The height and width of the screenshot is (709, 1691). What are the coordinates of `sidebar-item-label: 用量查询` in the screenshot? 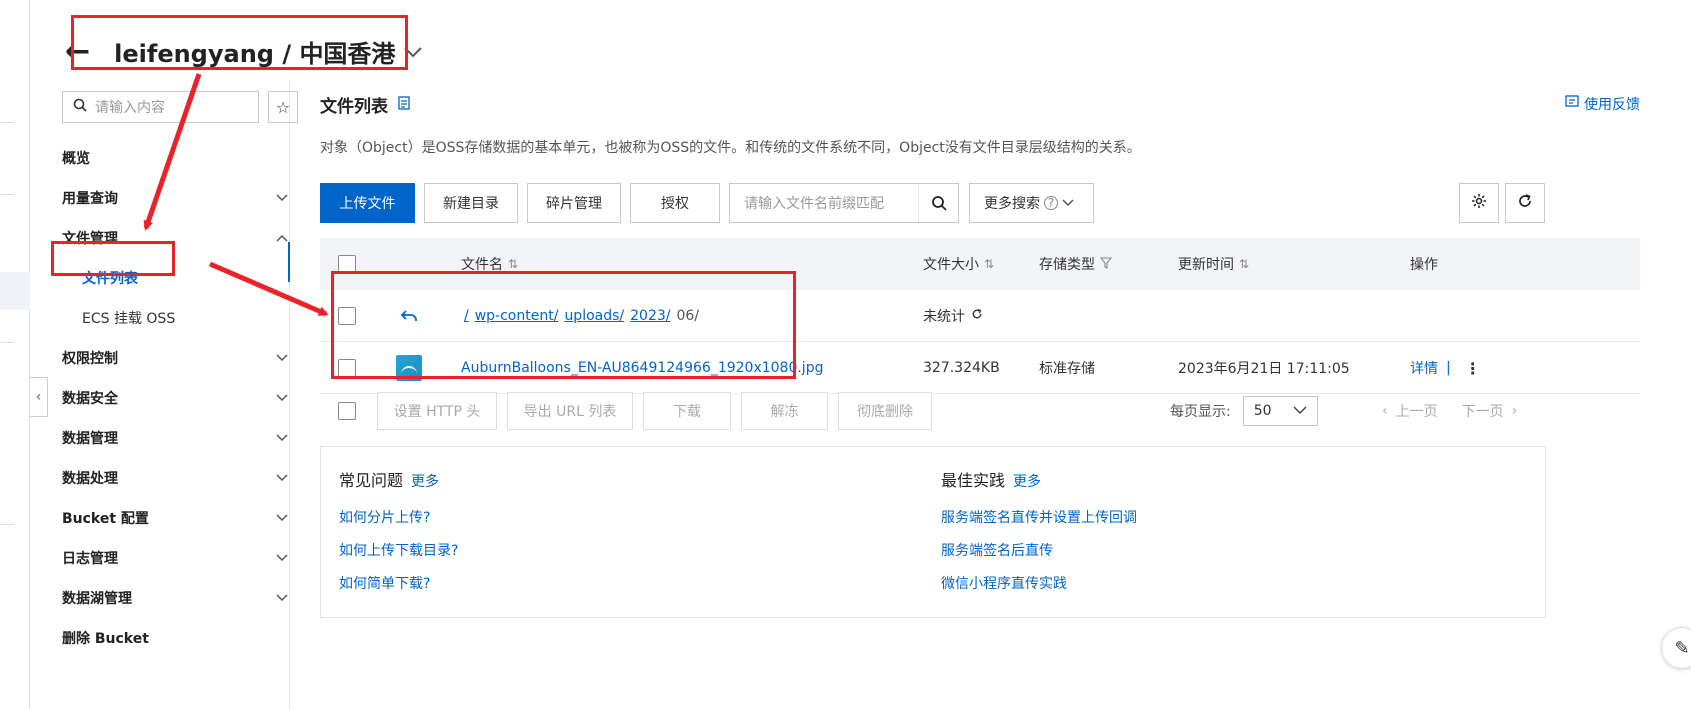 It's located at (90, 199).